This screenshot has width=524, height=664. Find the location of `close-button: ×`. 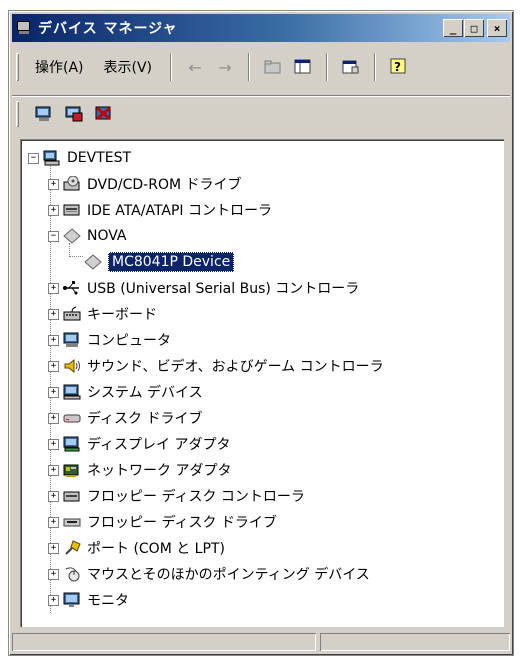

close-button: × is located at coordinates (497, 28).